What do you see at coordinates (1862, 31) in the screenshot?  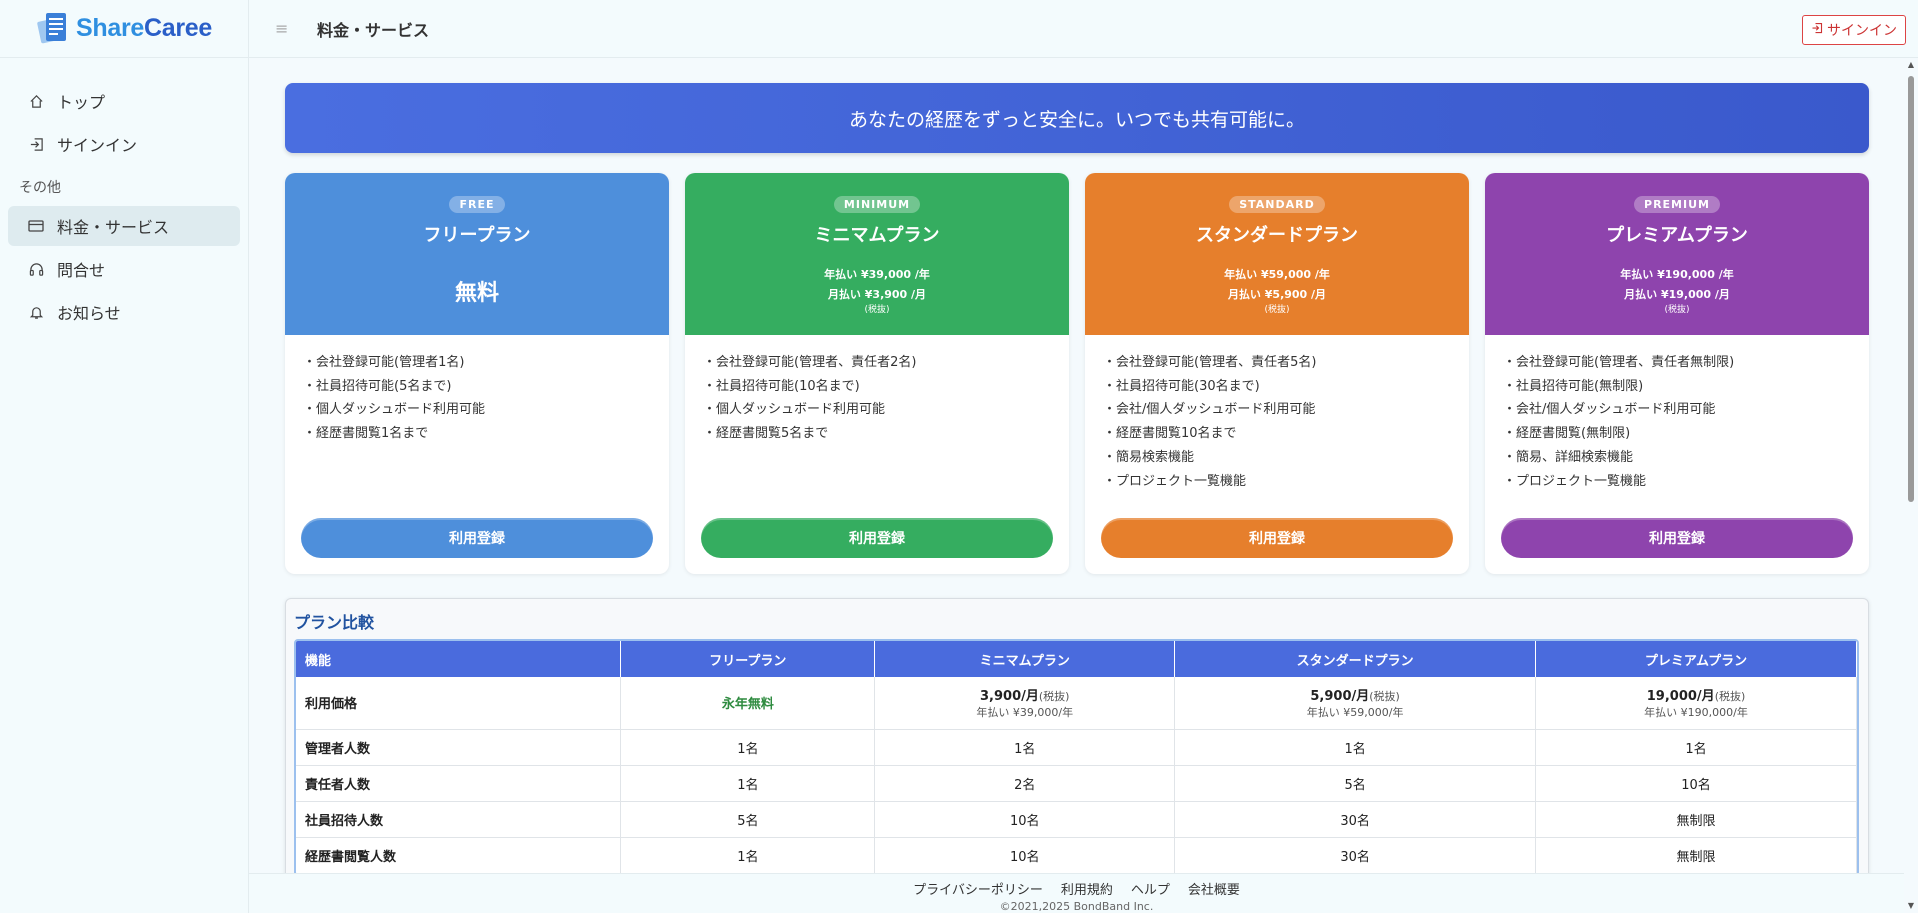 I see `signin-button-label: サインイン` at bounding box center [1862, 31].